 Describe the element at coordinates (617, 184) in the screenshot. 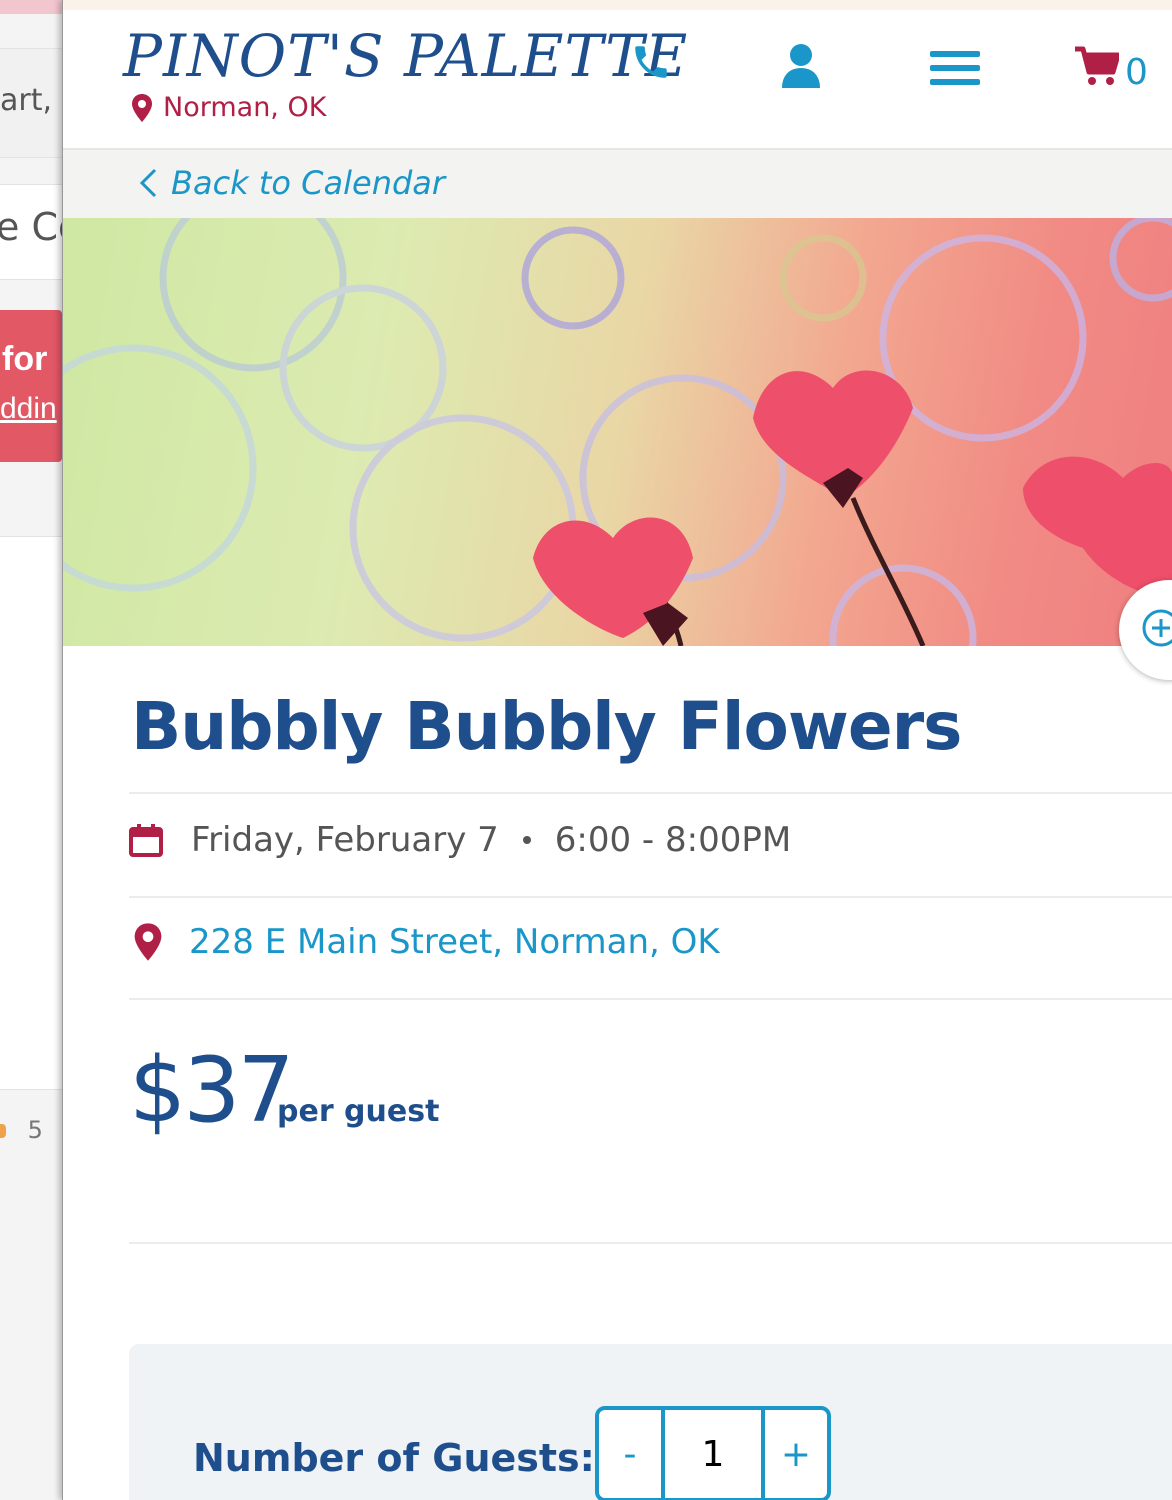

I see `back-bar: Back to Calendar` at that location.